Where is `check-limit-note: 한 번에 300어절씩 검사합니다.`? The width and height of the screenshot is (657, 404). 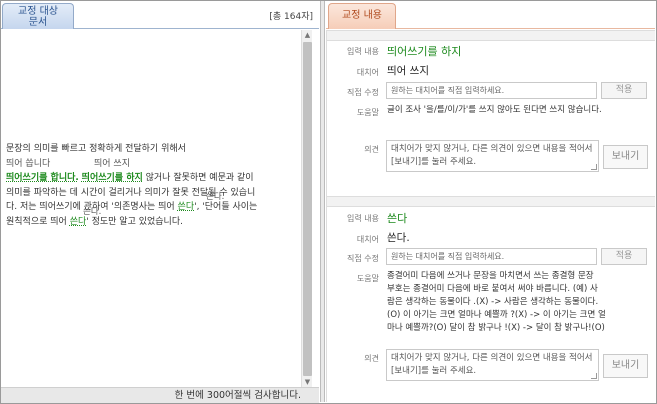
check-limit-note: 한 번에 300어절씩 검사합니다. is located at coordinates (160, 395).